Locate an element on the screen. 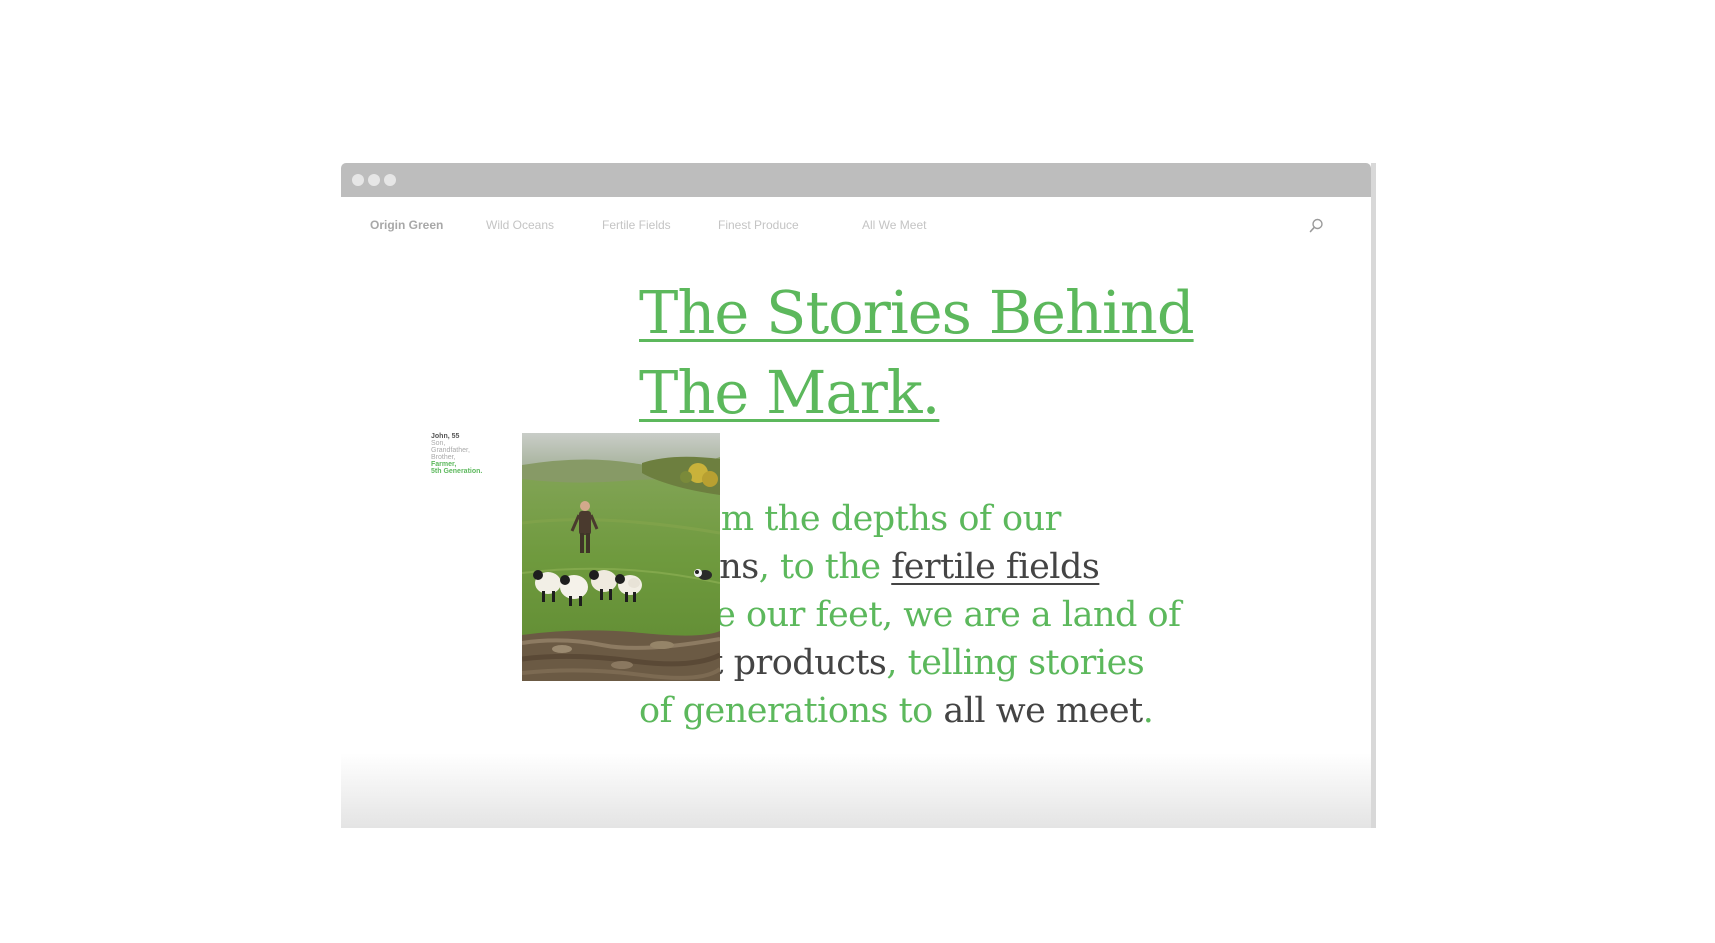  nav-item-fertile-fields: Fertile Fields is located at coordinates (636, 225).